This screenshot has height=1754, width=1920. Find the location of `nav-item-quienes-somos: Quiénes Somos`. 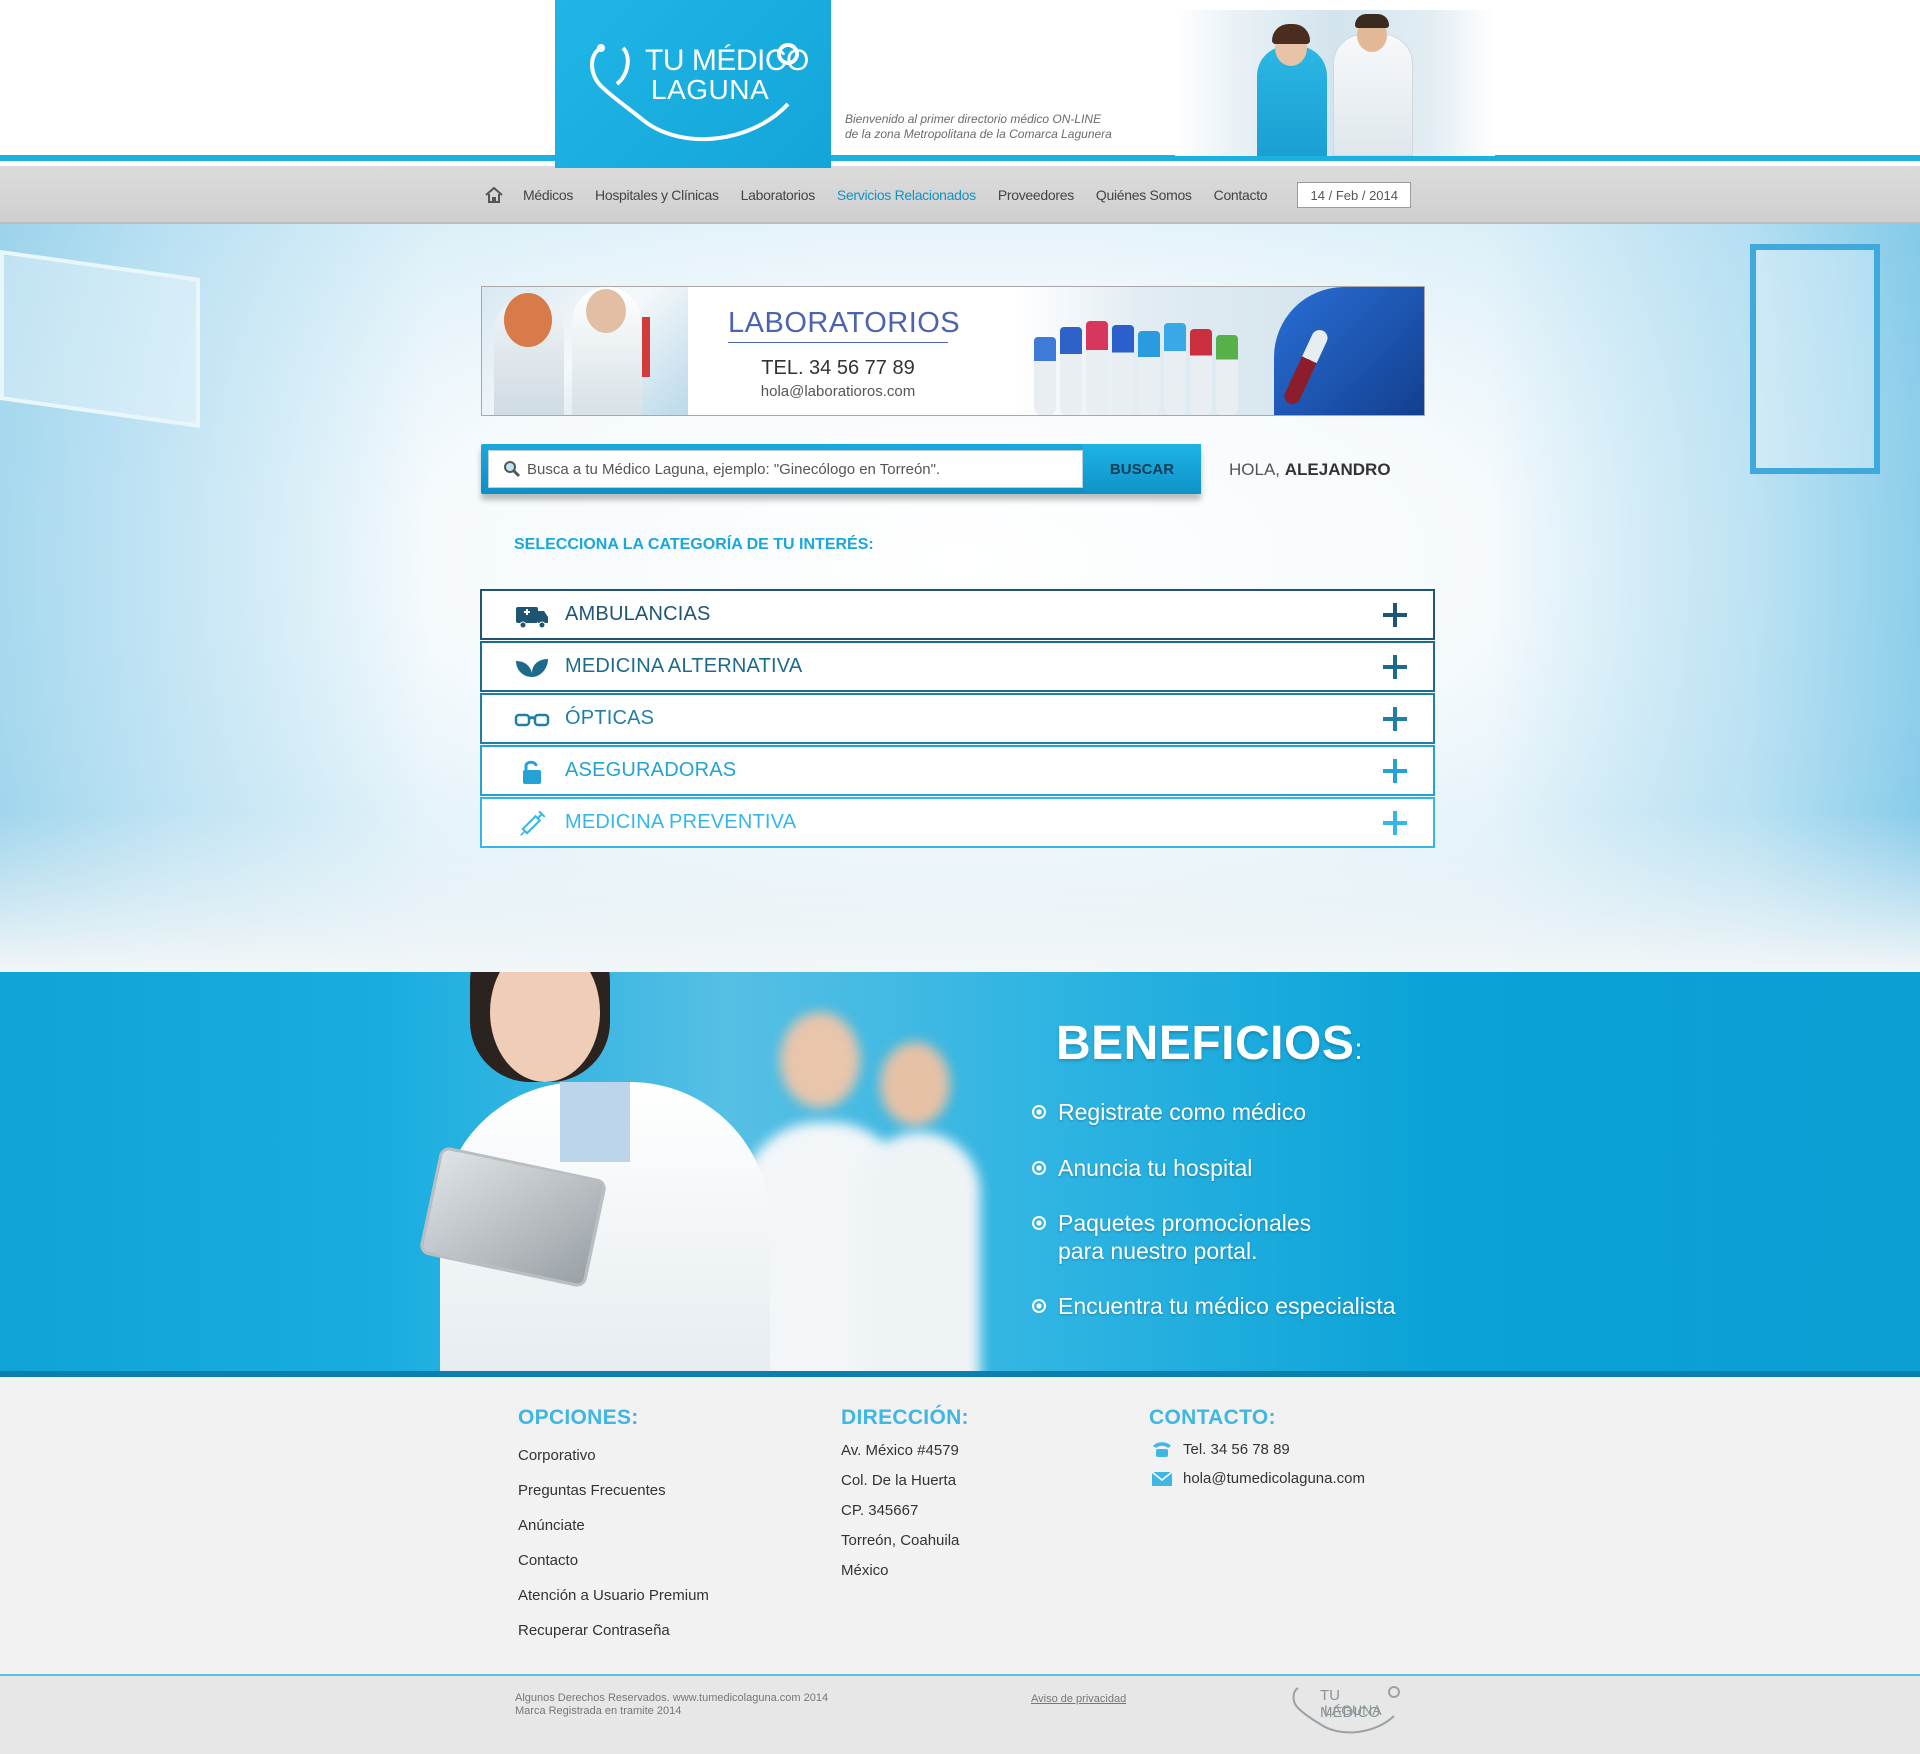

nav-item-quienes-somos: Quiénes Somos is located at coordinates (1144, 195).